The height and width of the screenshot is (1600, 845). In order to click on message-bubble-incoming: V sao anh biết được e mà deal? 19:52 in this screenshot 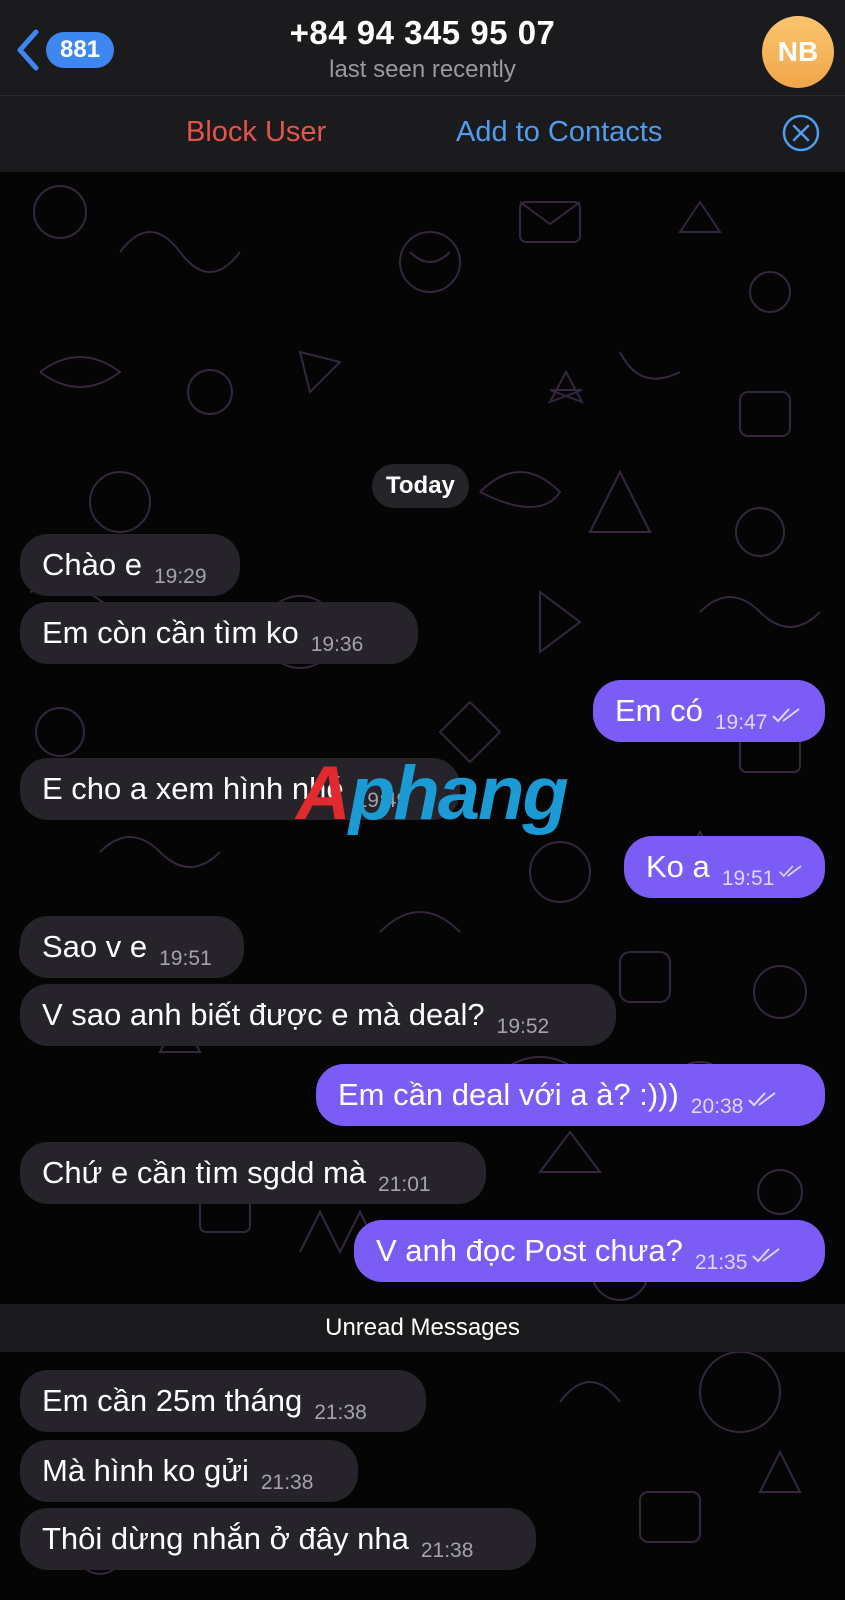, I will do `click(318, 1015)`.